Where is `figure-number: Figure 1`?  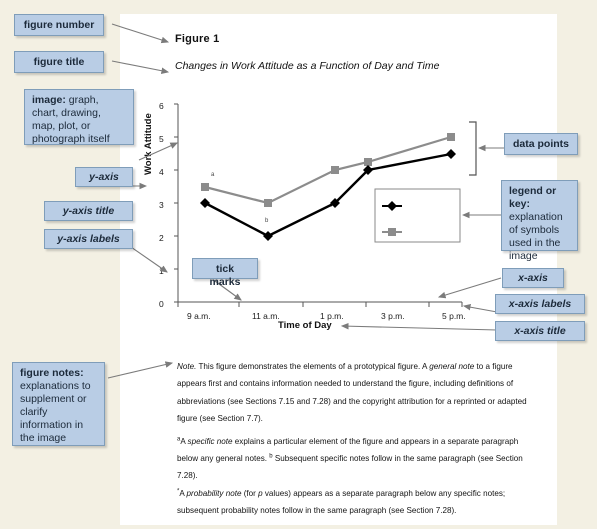
figure-number: Figure 1 is located at coordinates (197, 39).